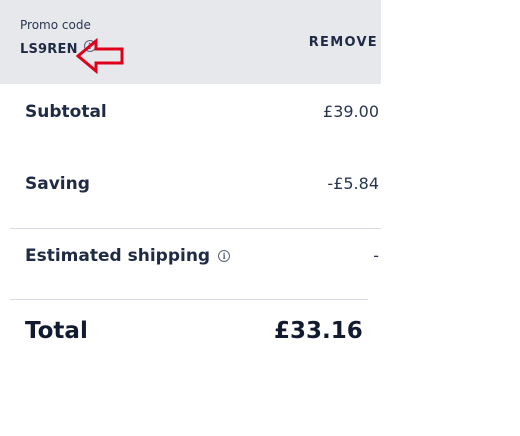 This screenshot has height=436, width=520. I want to click on shipping-value: -, so click(376, 255).